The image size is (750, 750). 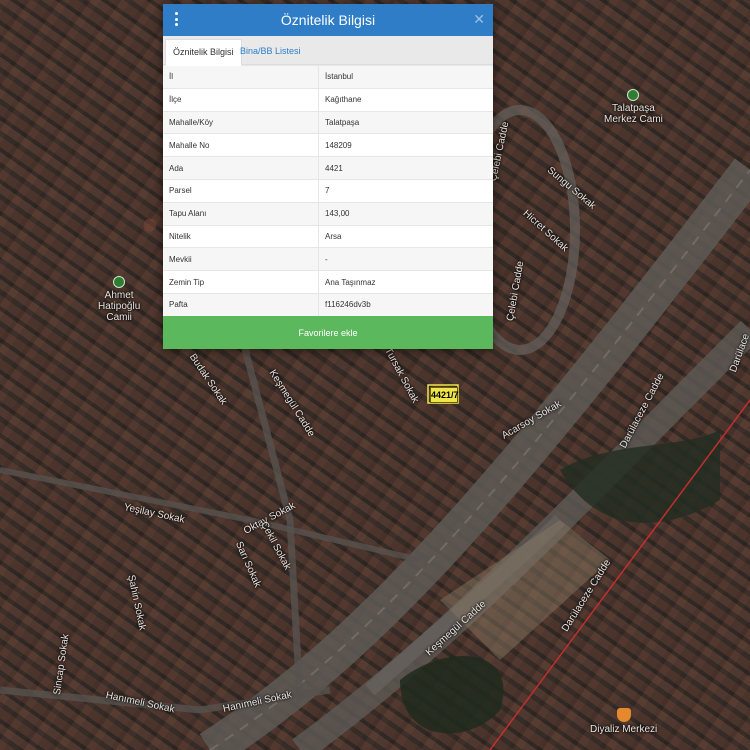 I want to click on table-row: Parsel 7, so click(x=328, y=190).